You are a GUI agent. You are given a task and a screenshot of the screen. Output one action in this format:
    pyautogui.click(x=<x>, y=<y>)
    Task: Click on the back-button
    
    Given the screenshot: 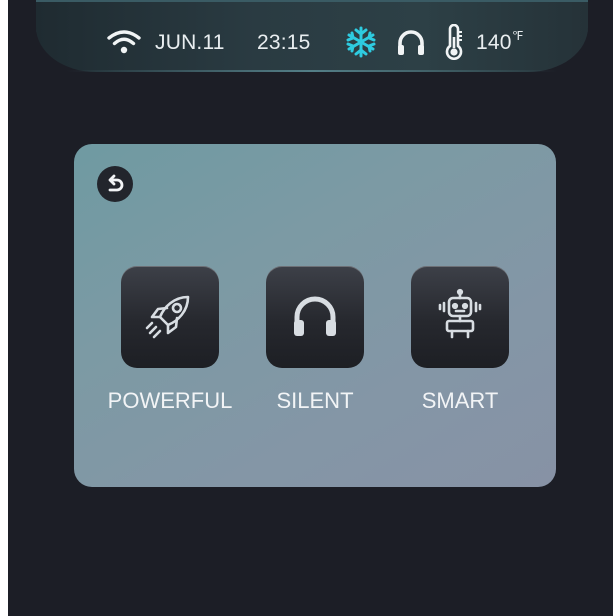 What is the action you would take?
    pyautogui.click(x=115, y=184)
    